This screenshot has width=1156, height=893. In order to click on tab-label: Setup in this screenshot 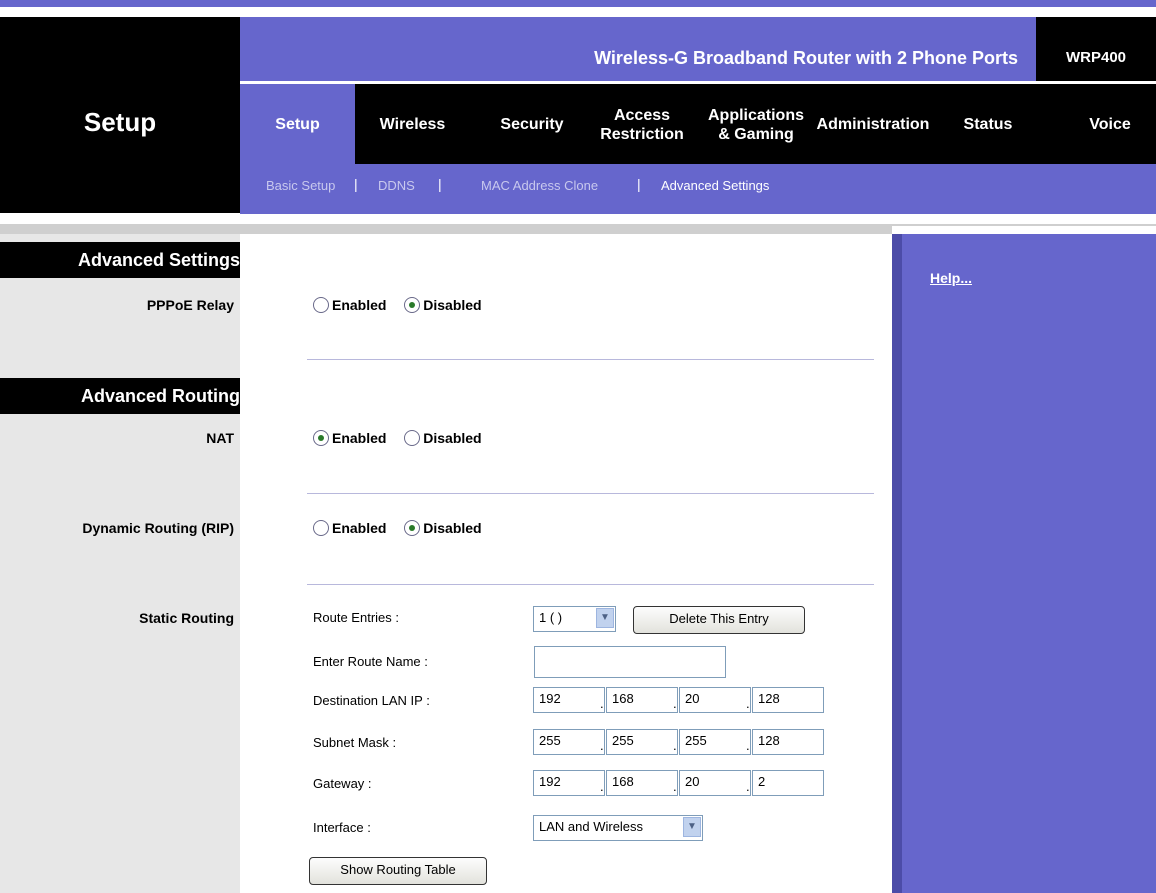, I will do `click(297, 124)`.